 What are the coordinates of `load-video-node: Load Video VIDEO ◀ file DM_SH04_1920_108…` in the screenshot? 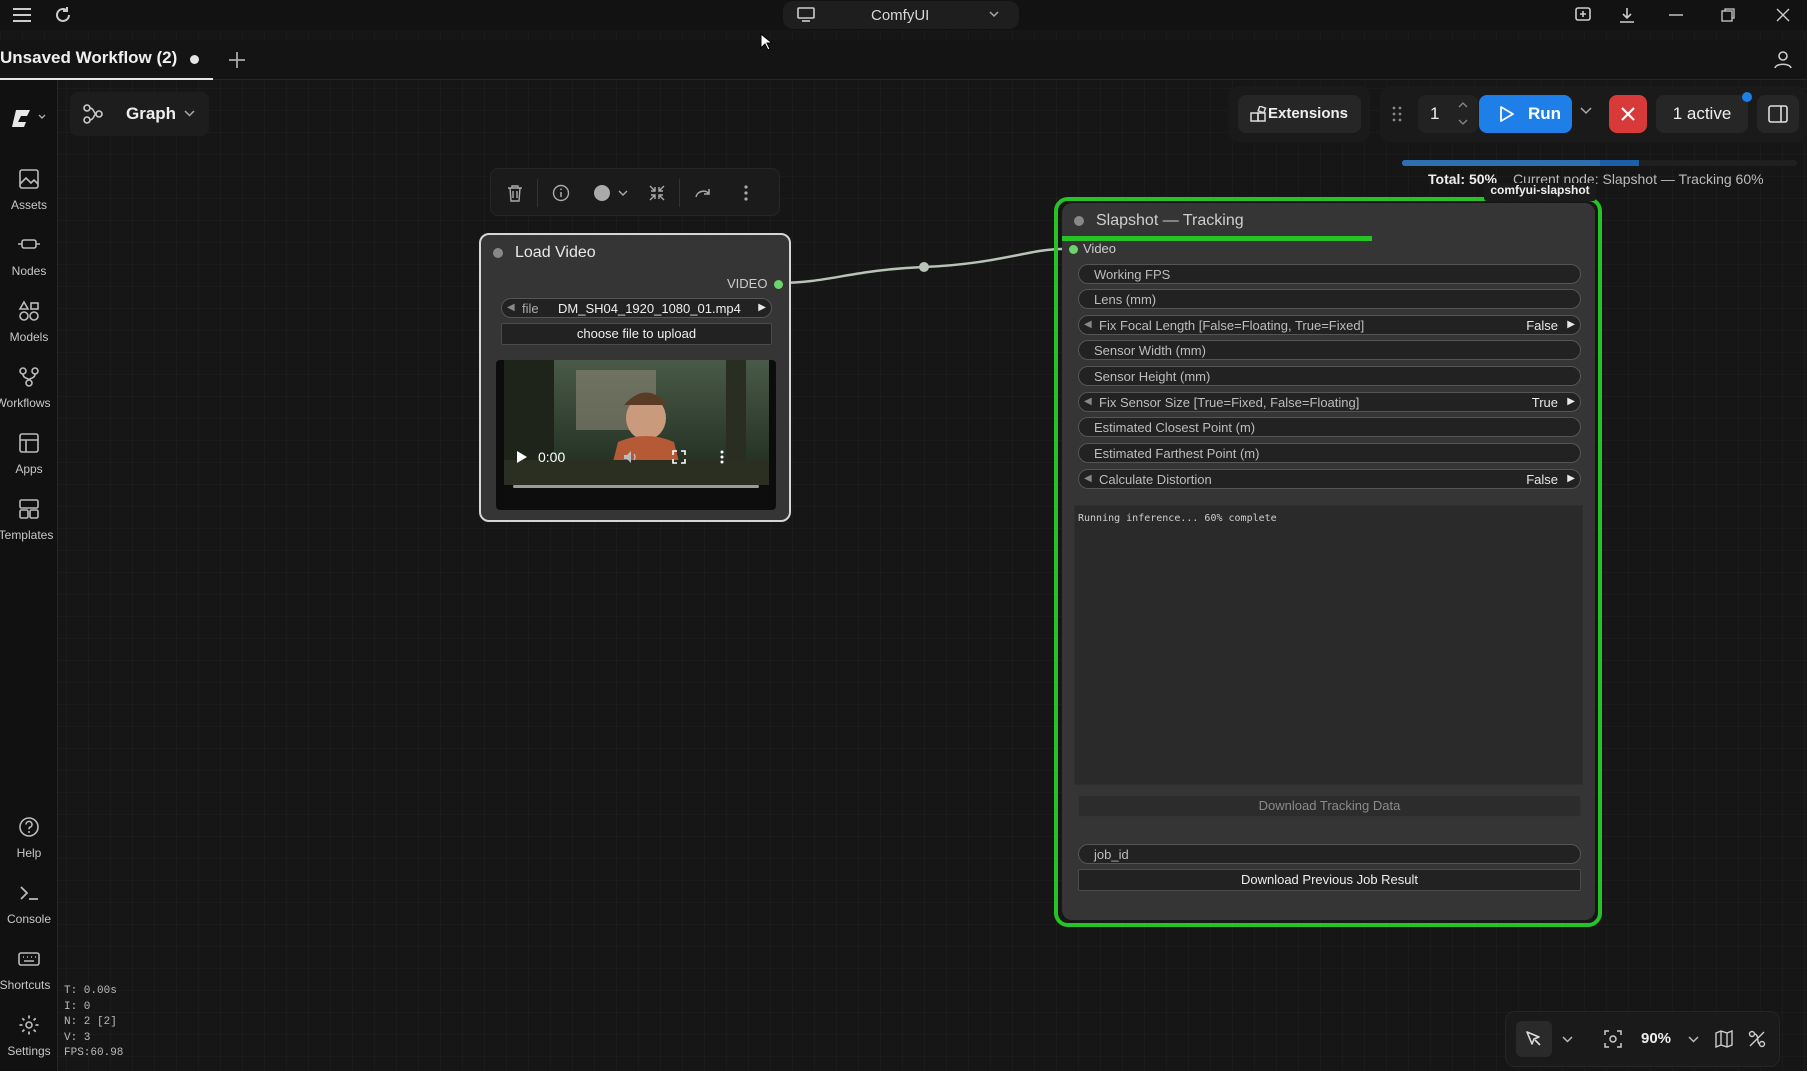 It's located at (635, 377).